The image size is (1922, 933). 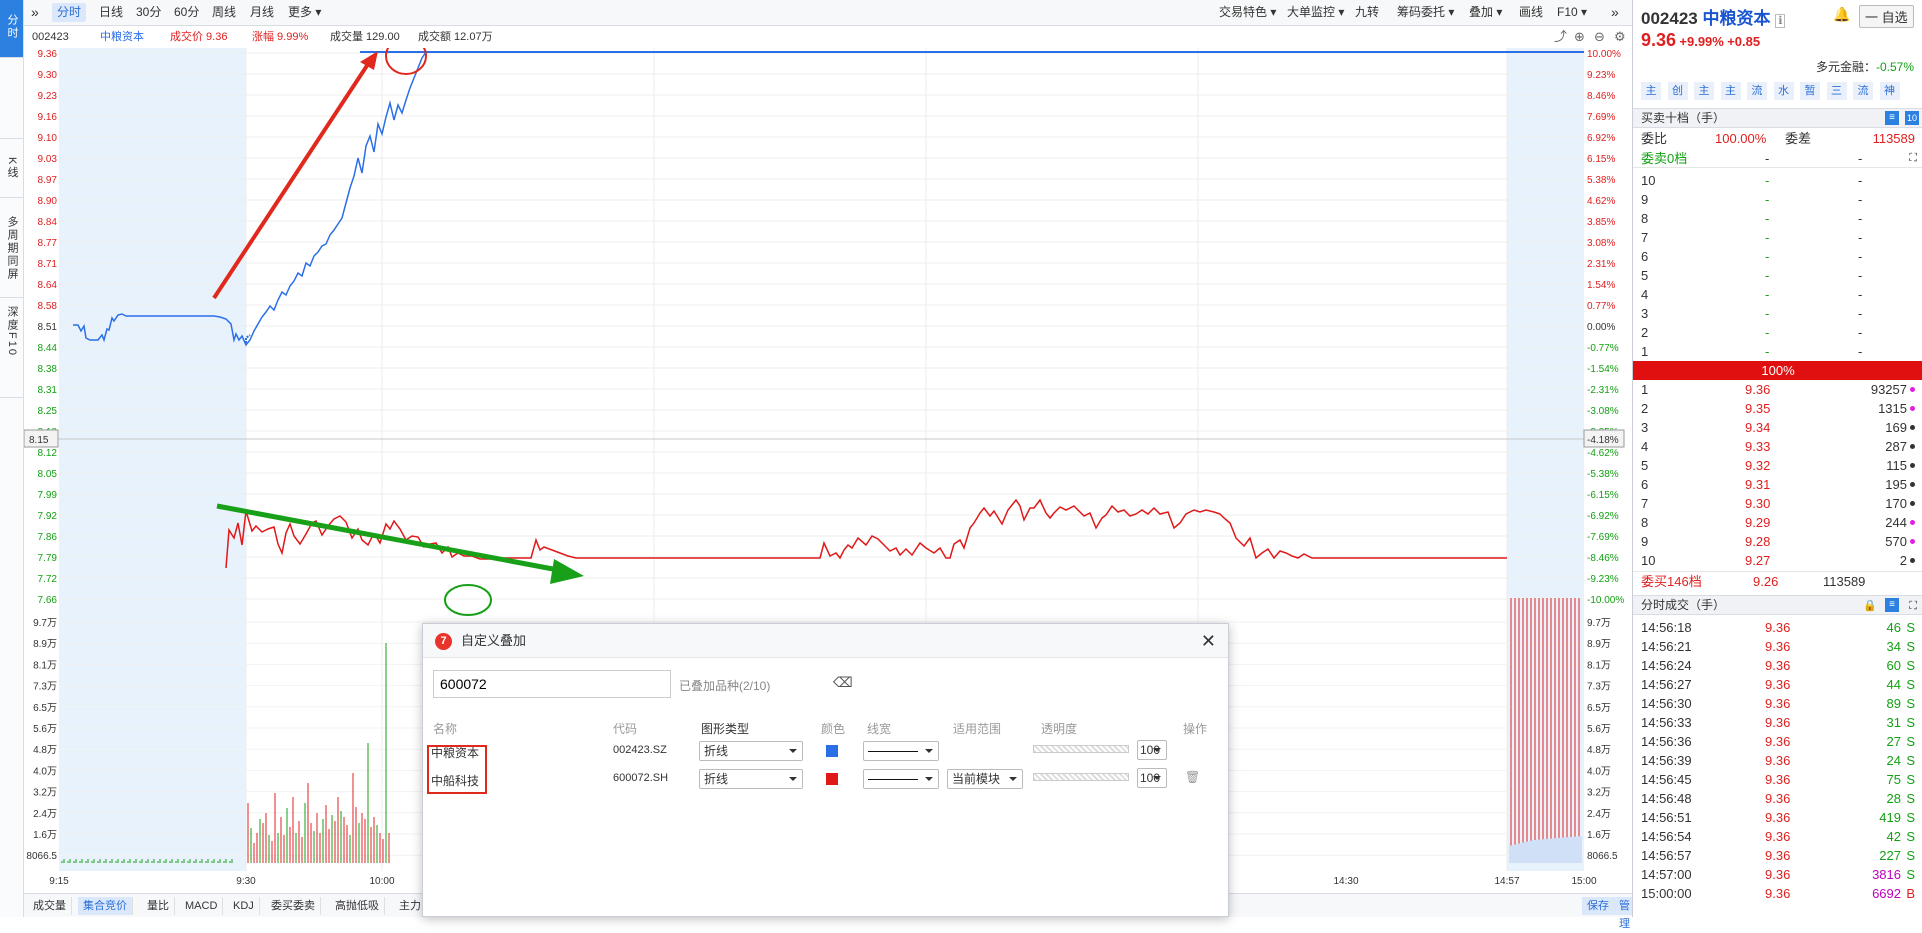 I want to click on info-volume: 成交量 129.00, so click(x=365, y=37).